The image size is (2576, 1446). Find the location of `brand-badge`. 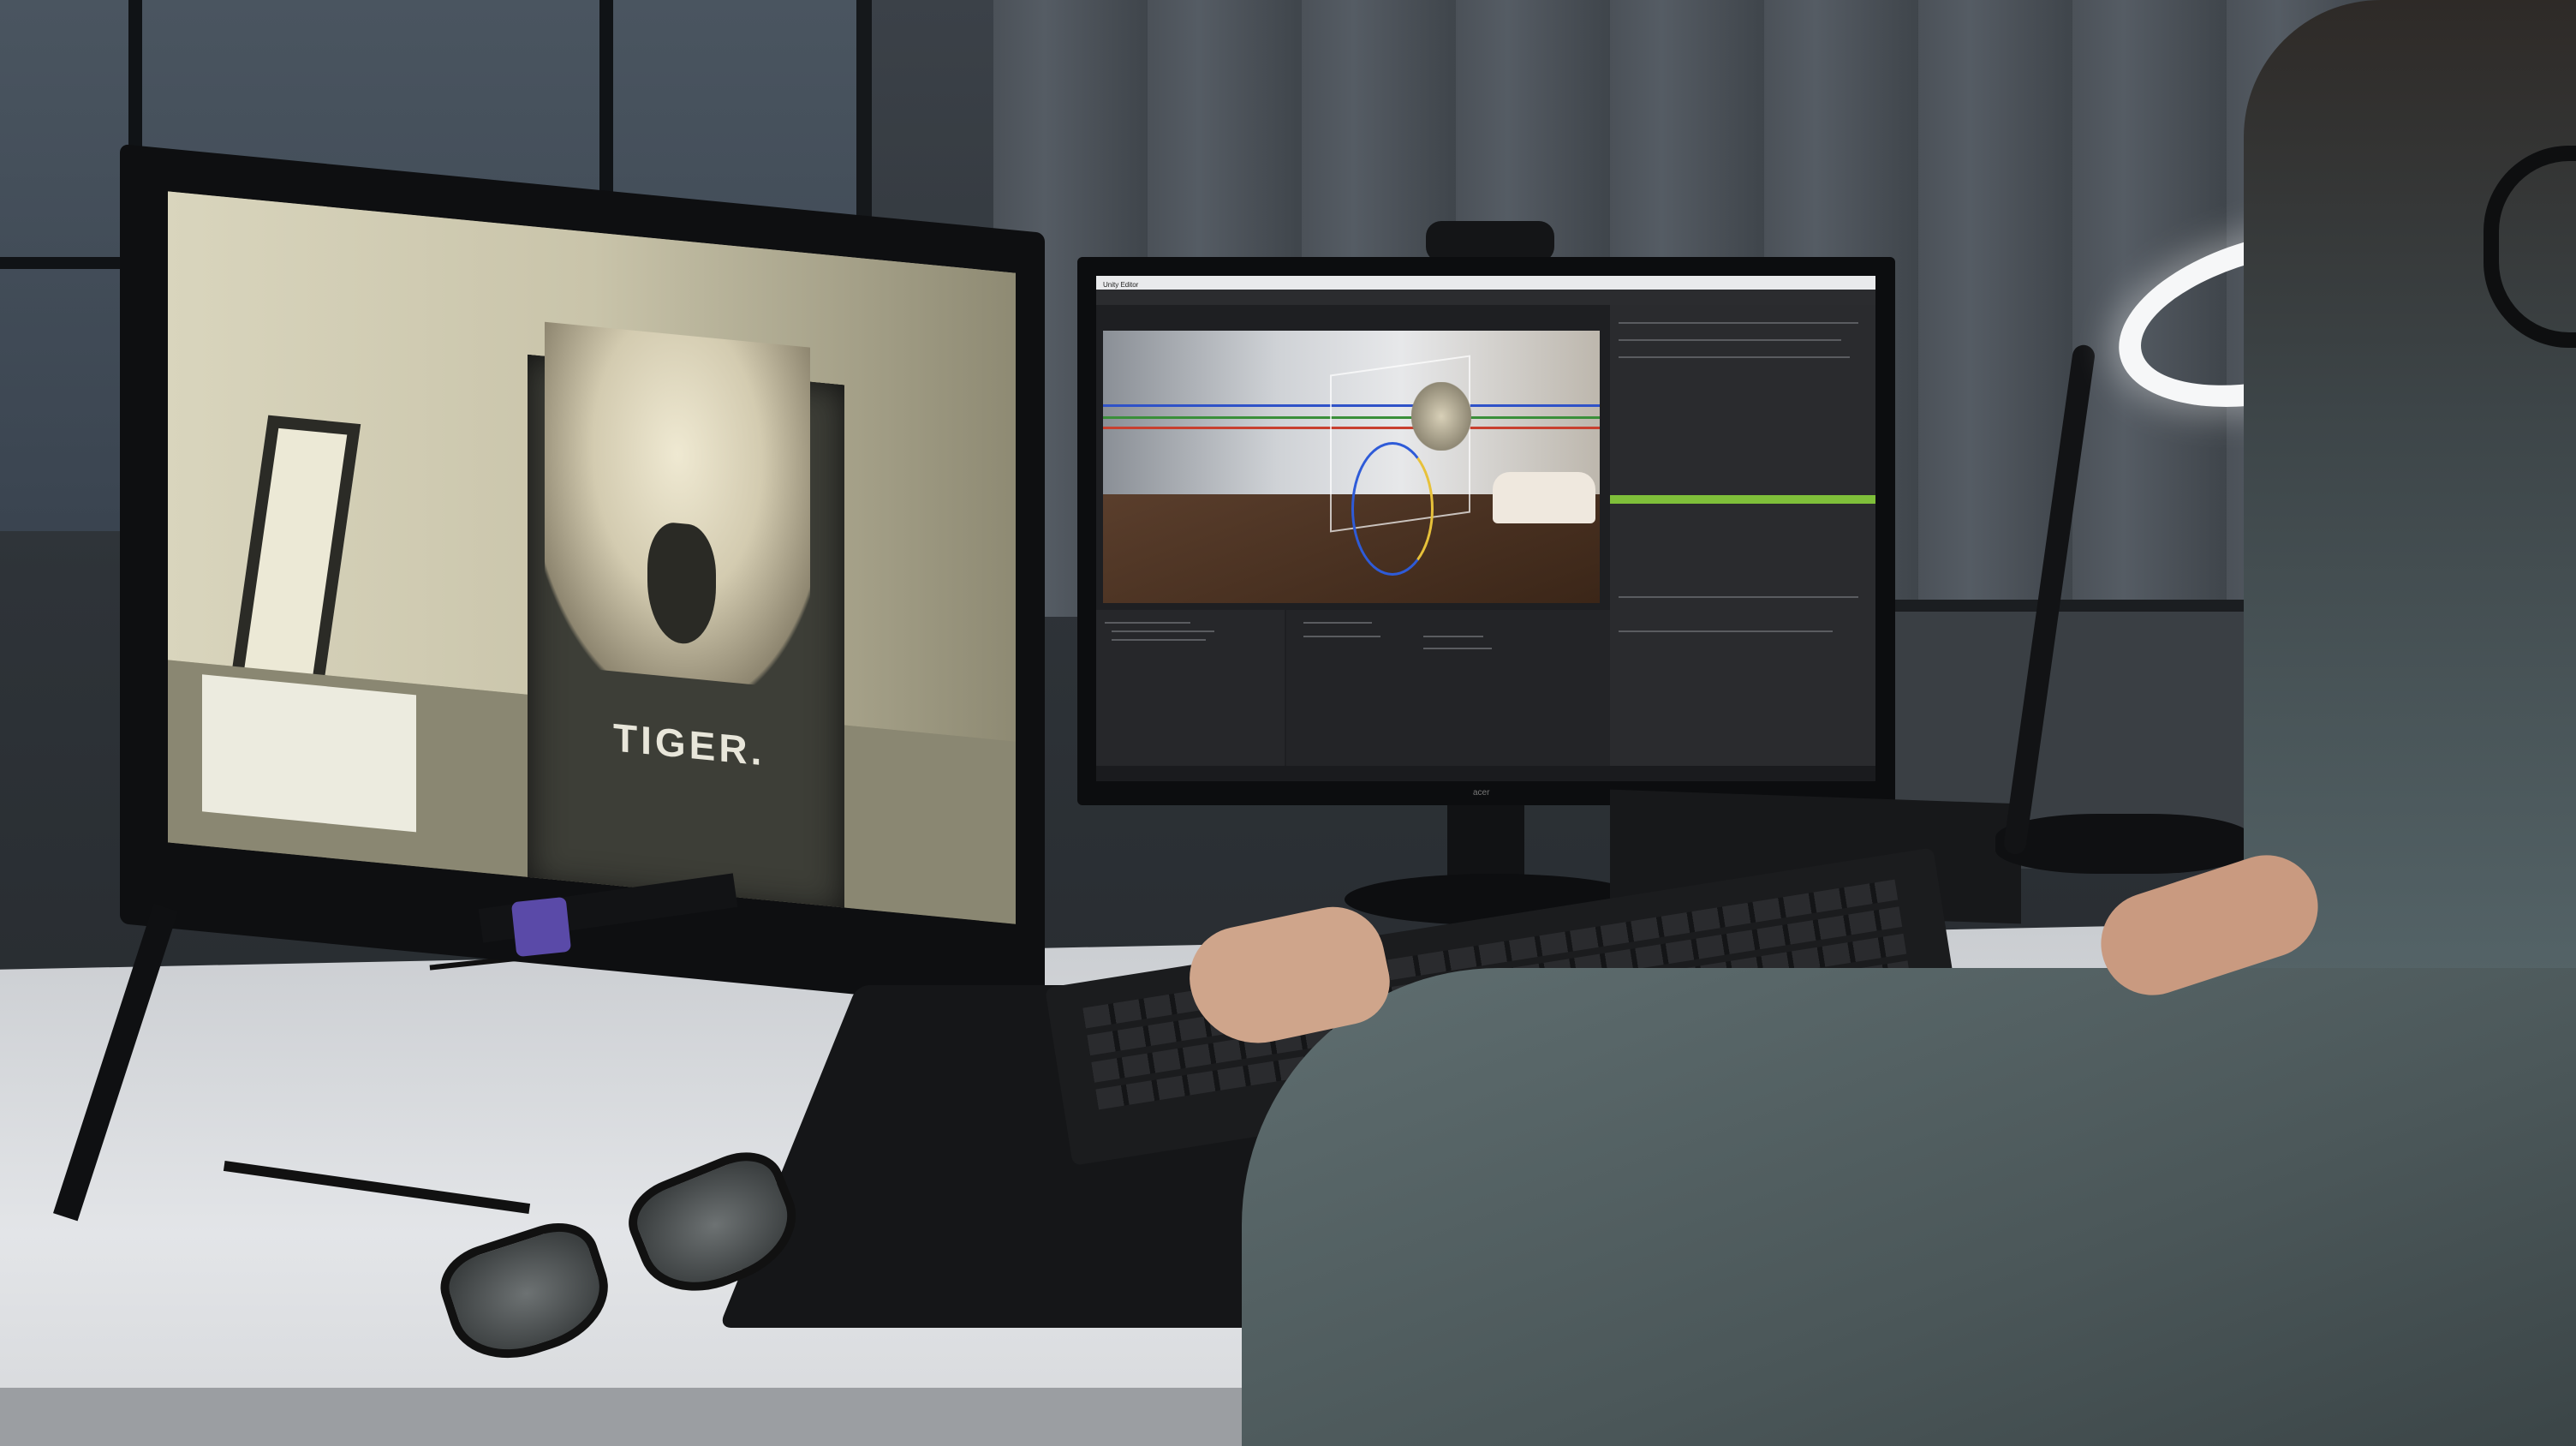

brand-badge is located at coordinates (541, 927).